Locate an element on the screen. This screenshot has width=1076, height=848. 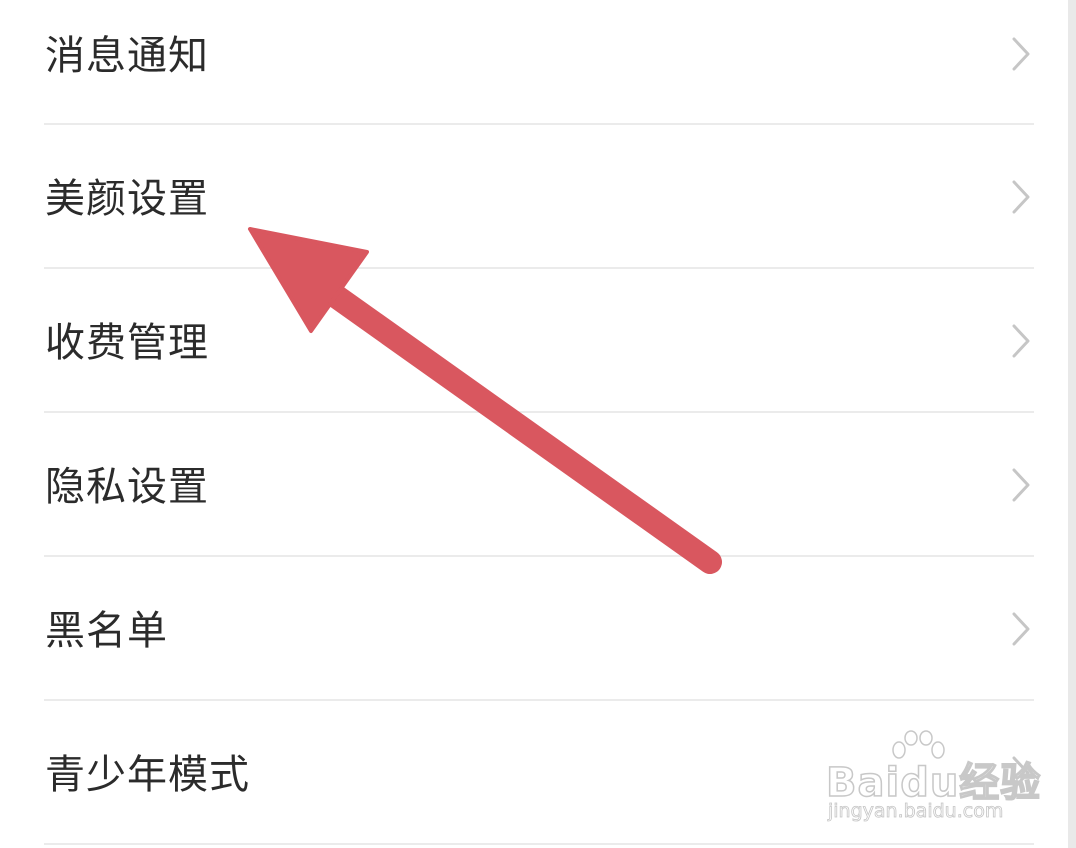
settings-item-label: 美颜设置 is located at coordinates (127, 199).